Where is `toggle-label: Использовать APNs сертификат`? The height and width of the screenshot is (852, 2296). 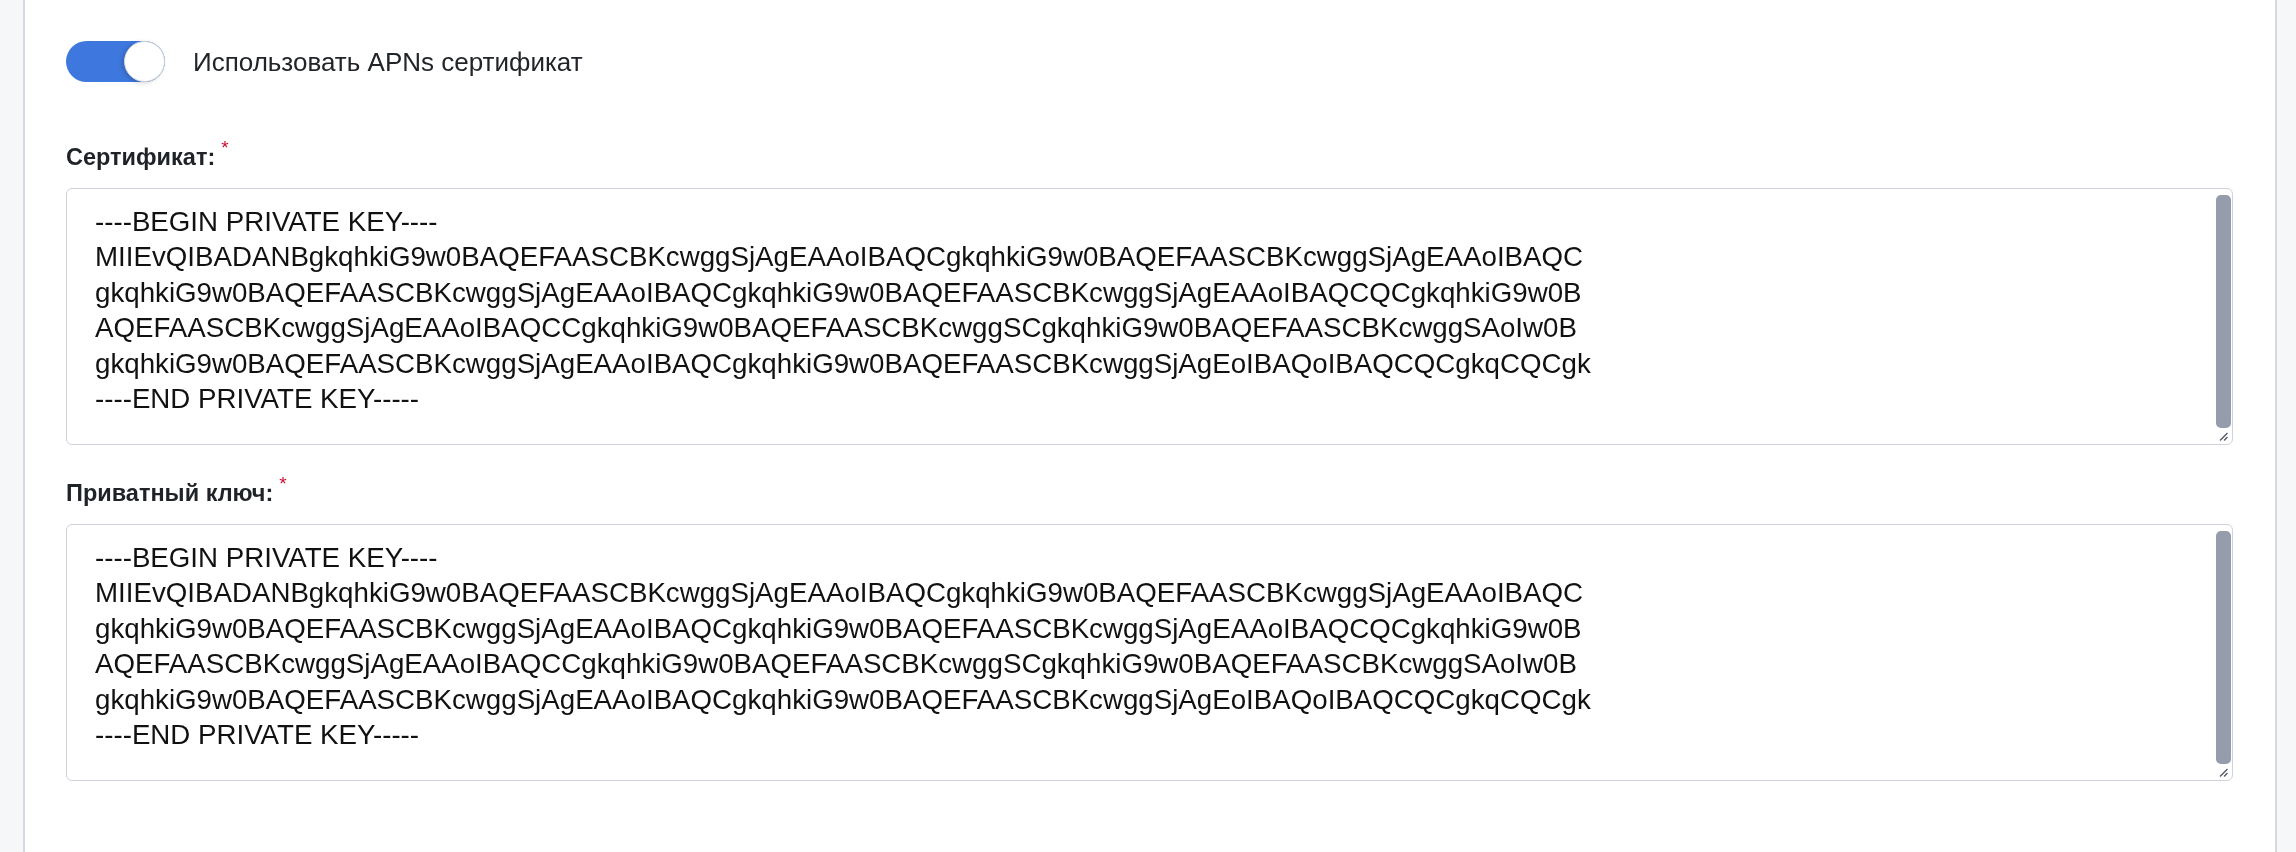 toggle-label: Использовать APNs сертификат is located at coordinates (388, 61).